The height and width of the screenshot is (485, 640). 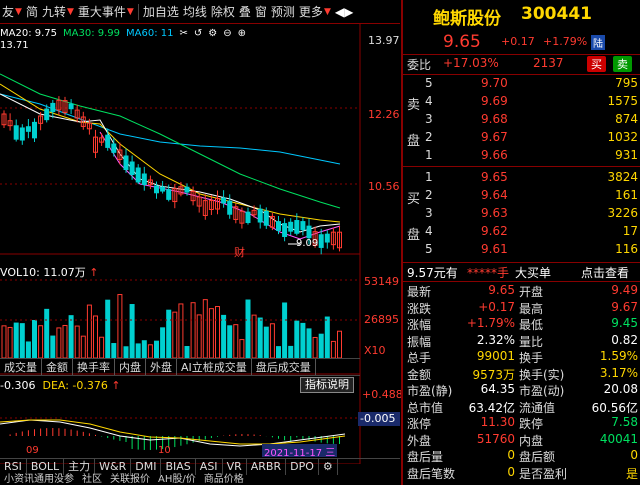 I want to click on order-row: 1 9.66 931, so click(x=521, y=156).